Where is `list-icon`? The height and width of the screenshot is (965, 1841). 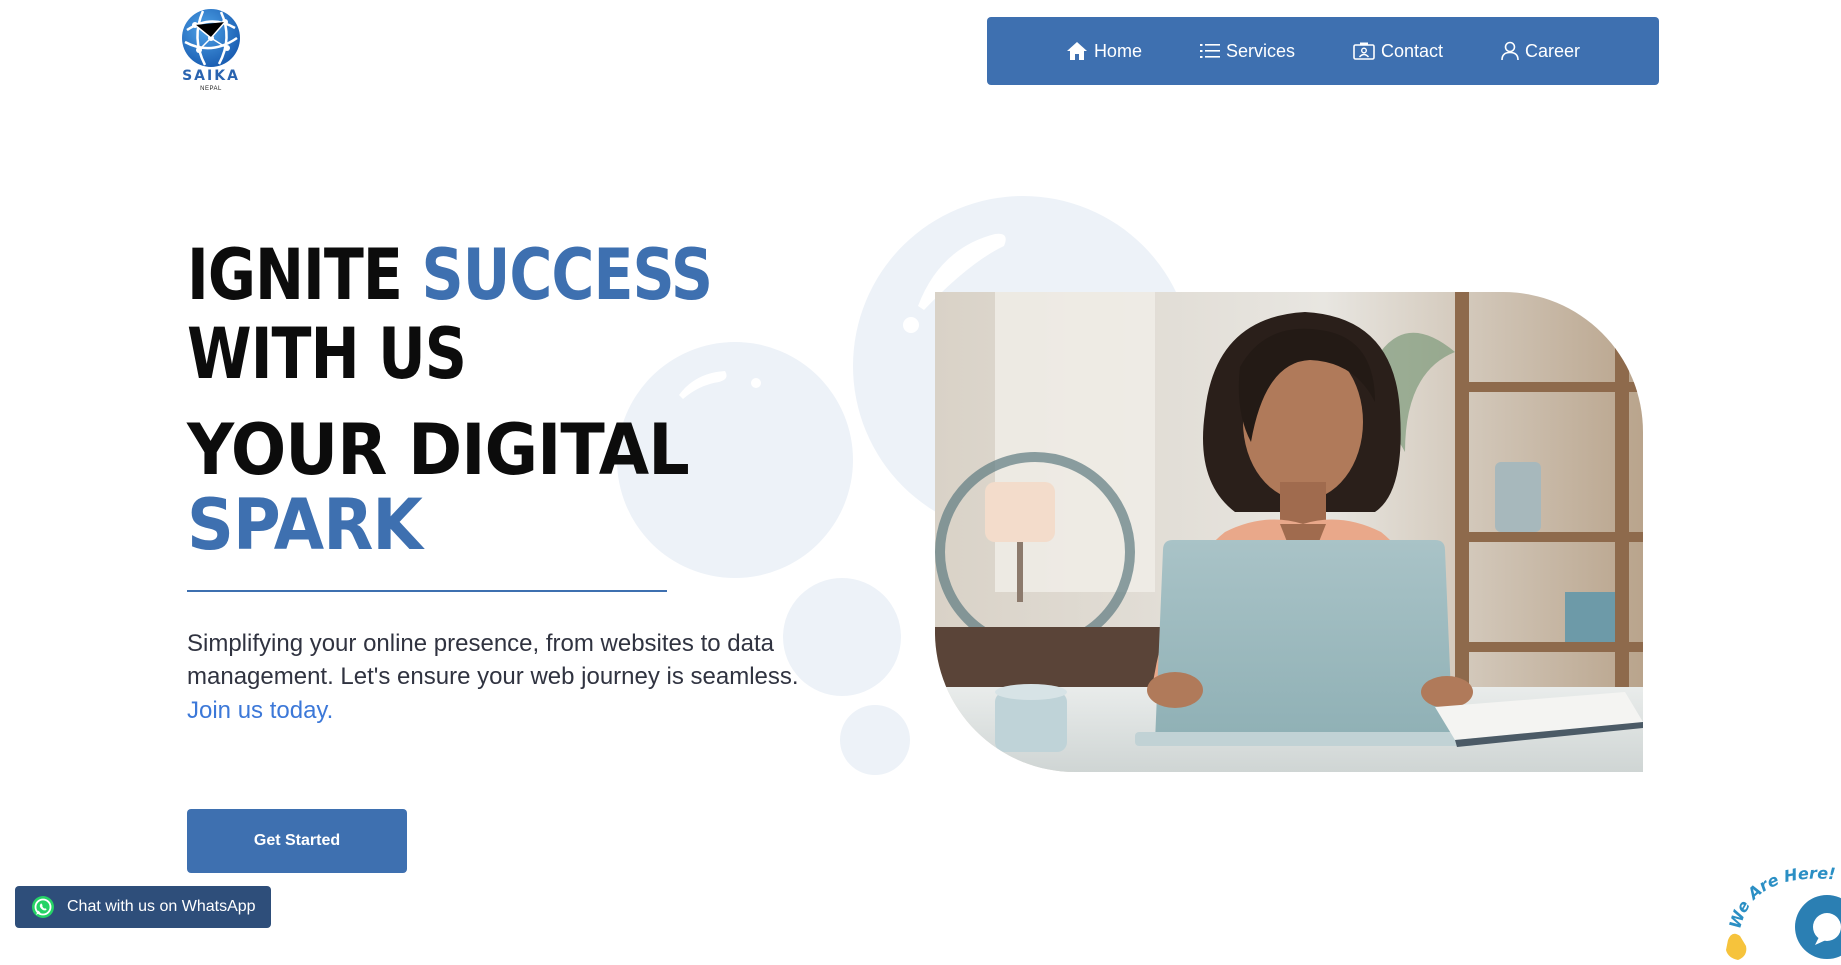
list-icon is located at coordinates (1209, 51).